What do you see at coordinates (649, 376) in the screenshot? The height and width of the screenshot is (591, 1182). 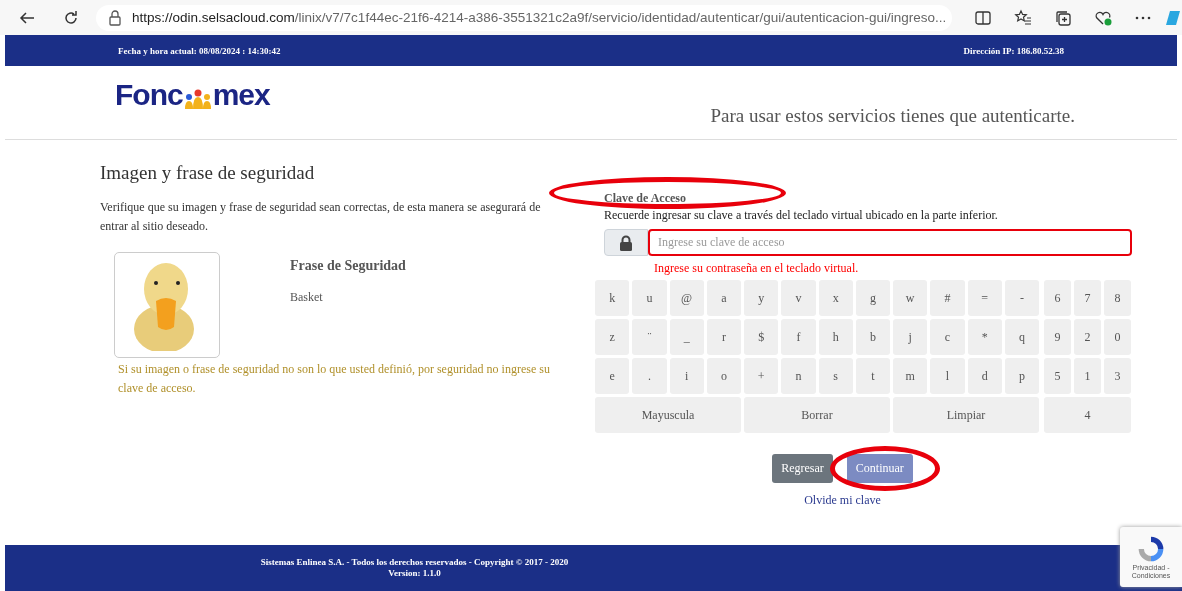 I see `keyboard-key: .` at bounding box center [649, 376].